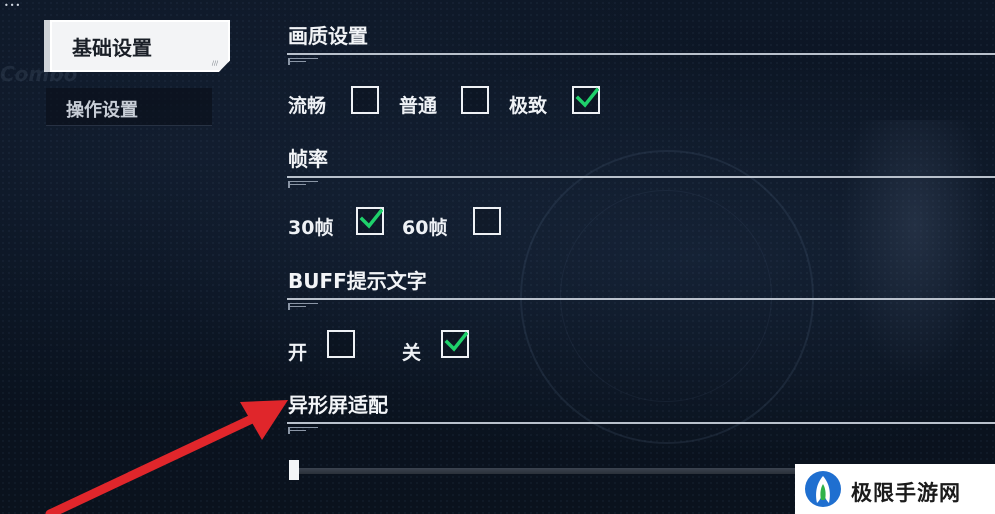 The height and width of the screenshot is (514, 995). Describe the element at coordinates (13, 5) in the screenshot. I see `top-indicator: •••` at that location.